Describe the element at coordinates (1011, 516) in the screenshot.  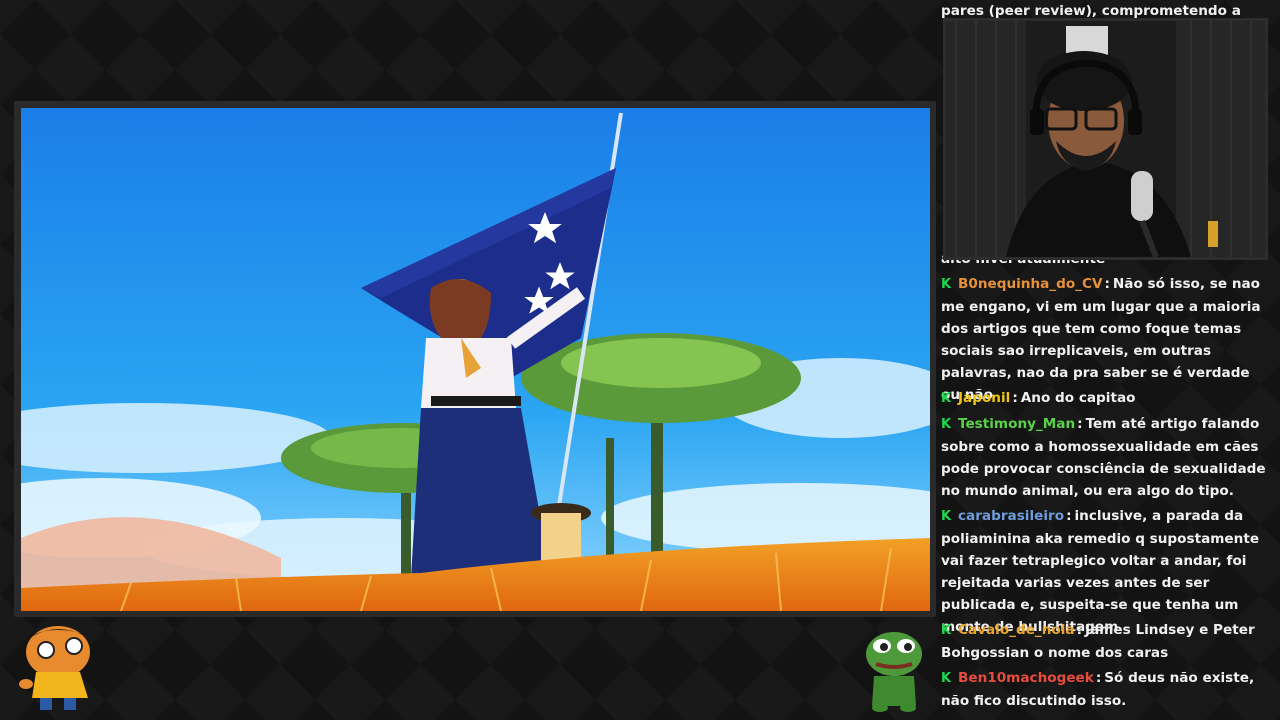
I see `chat-username: carabrasileiro` at that location.